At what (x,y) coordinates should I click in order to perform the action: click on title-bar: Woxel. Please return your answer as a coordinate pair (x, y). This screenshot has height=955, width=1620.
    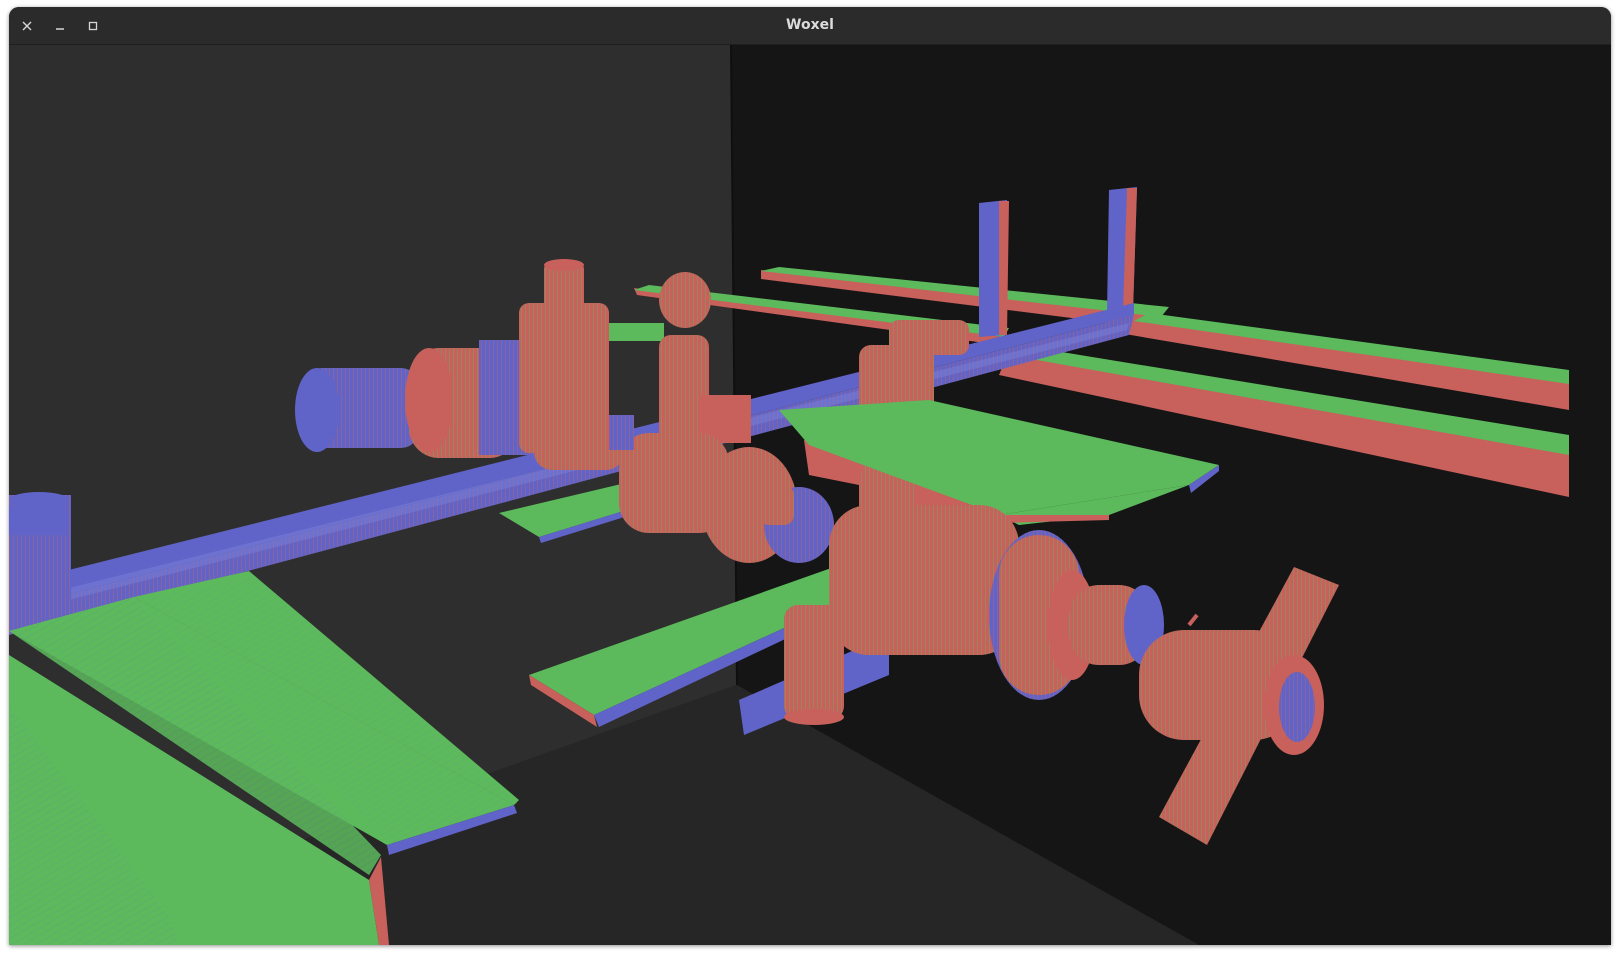
    Looking at the image, I should click on (810, 26).